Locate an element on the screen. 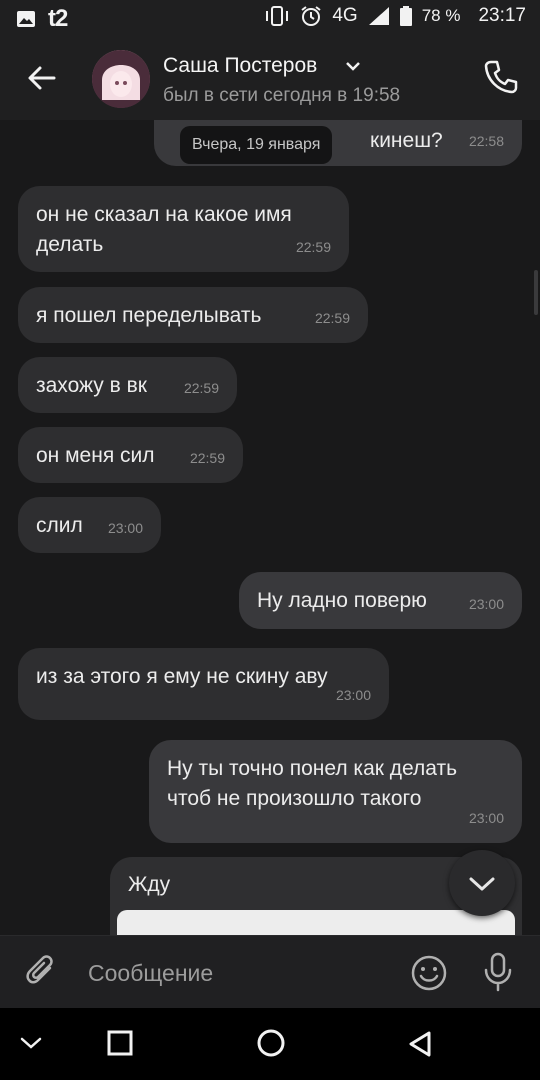 The height and width of the screenshot is (1080, 540). scrollbar is located at coordinates (536, 292).